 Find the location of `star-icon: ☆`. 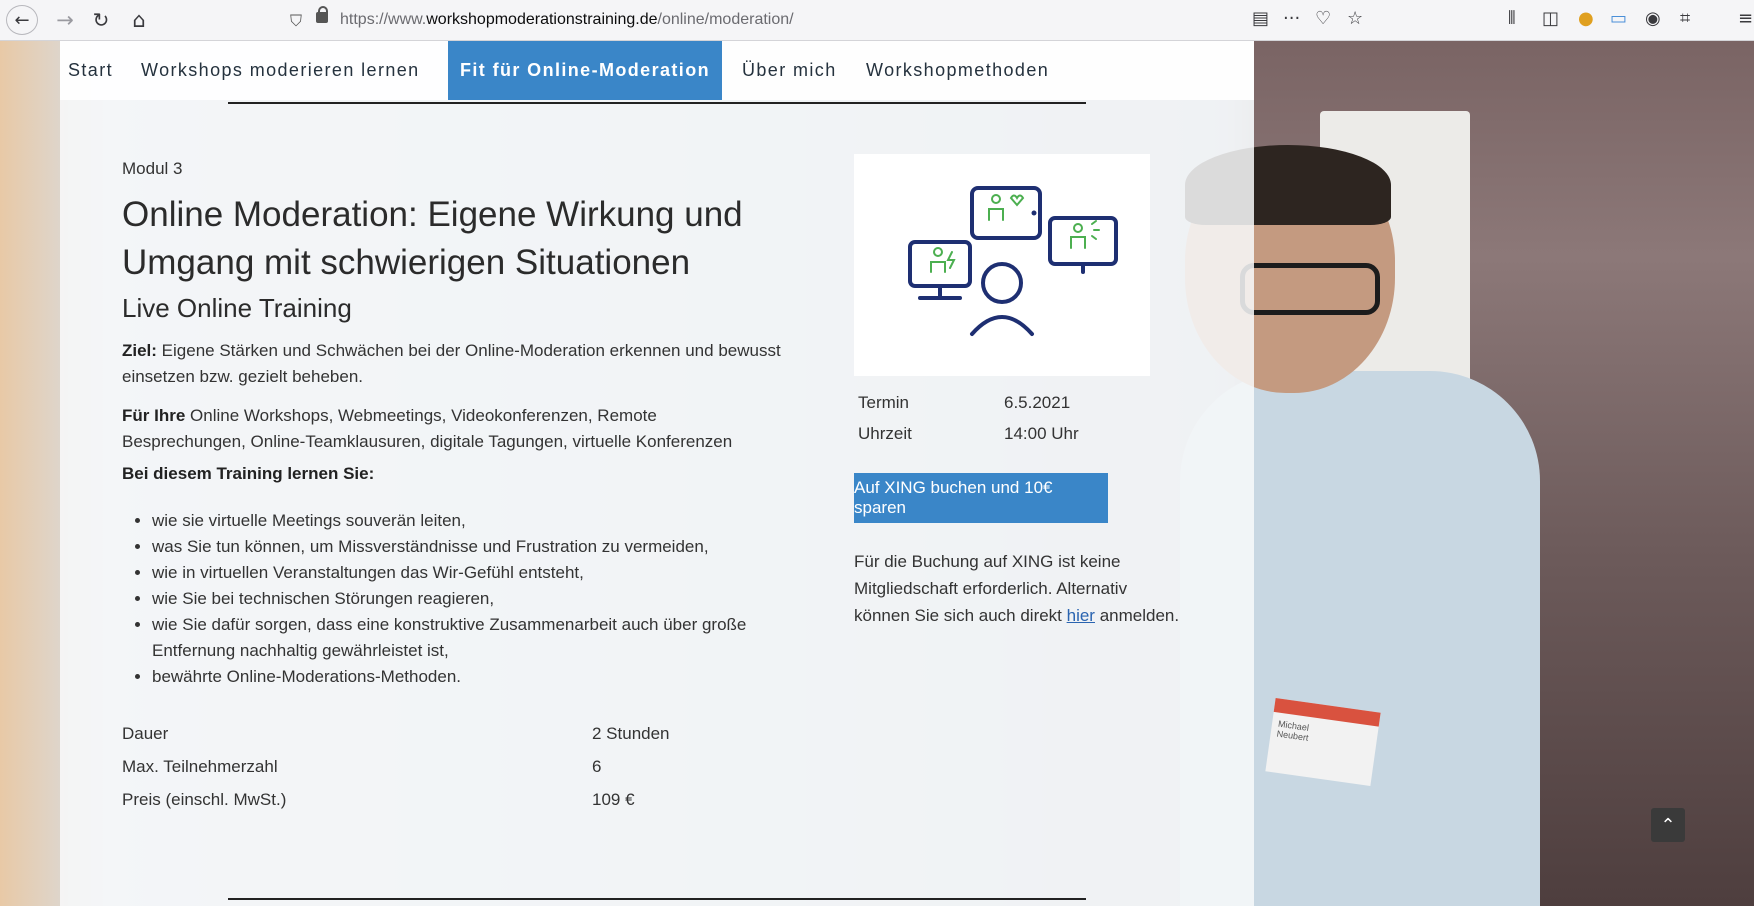

star-icon: ☆ is located at coordinates (1355, 18).